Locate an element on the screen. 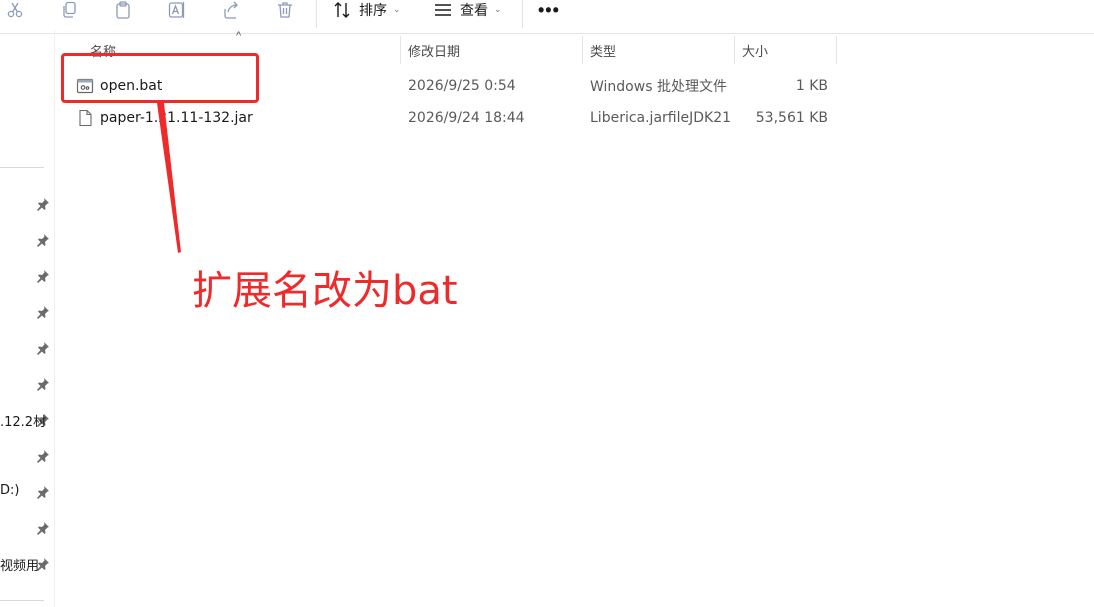 The image size is (1094, 607). copy-icon is located at coordinates (69, 10).